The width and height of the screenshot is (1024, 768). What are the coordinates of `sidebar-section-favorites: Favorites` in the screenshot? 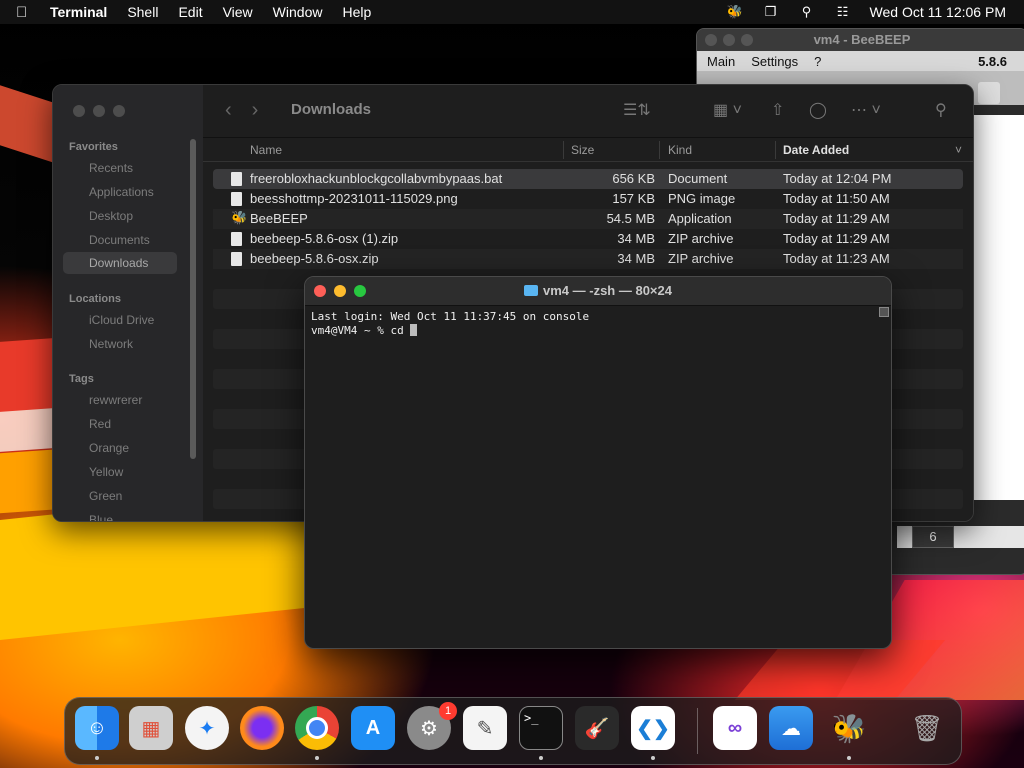 It's located at (93, 147).